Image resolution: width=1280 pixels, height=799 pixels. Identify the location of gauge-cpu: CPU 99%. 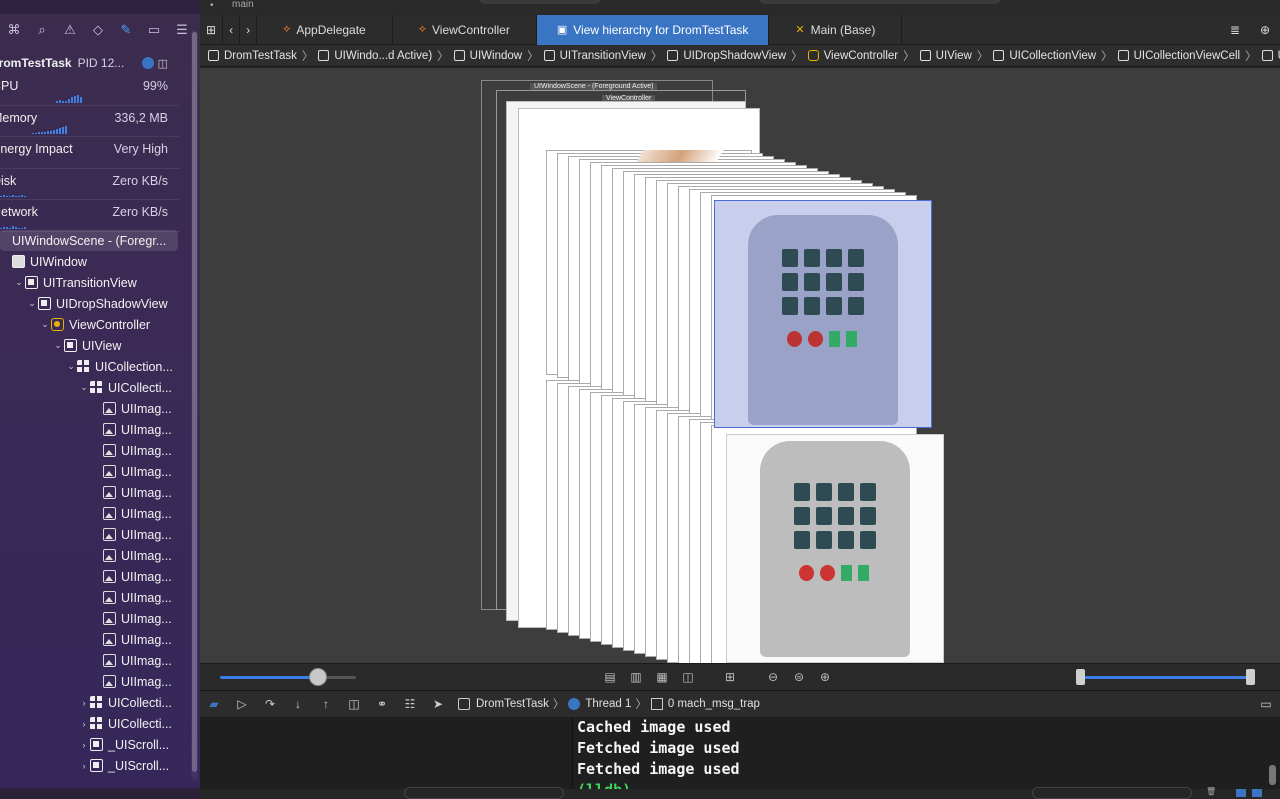
(90, 90).